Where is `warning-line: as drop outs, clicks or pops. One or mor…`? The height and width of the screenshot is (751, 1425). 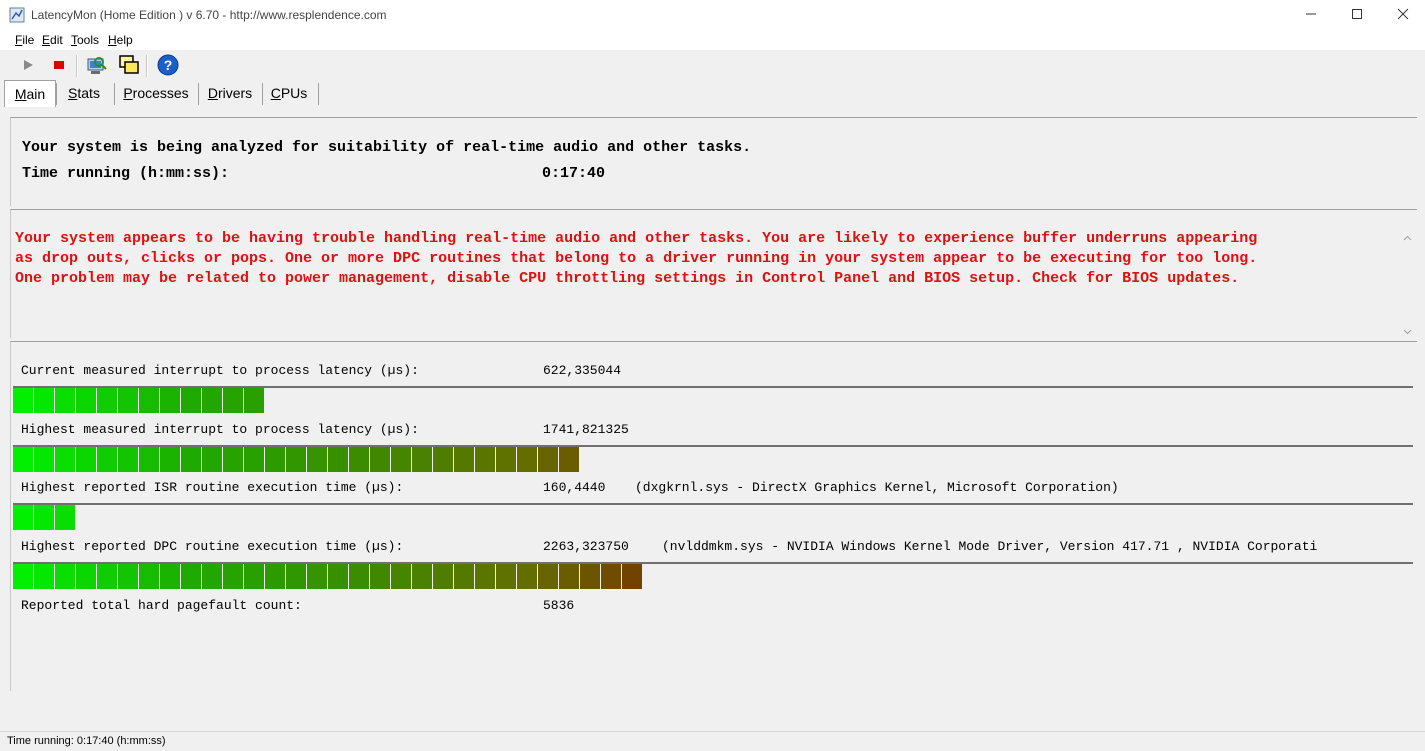 warning-line: as drop outs, clicks or pops. One or mor… is located at coordinates (636, 258).